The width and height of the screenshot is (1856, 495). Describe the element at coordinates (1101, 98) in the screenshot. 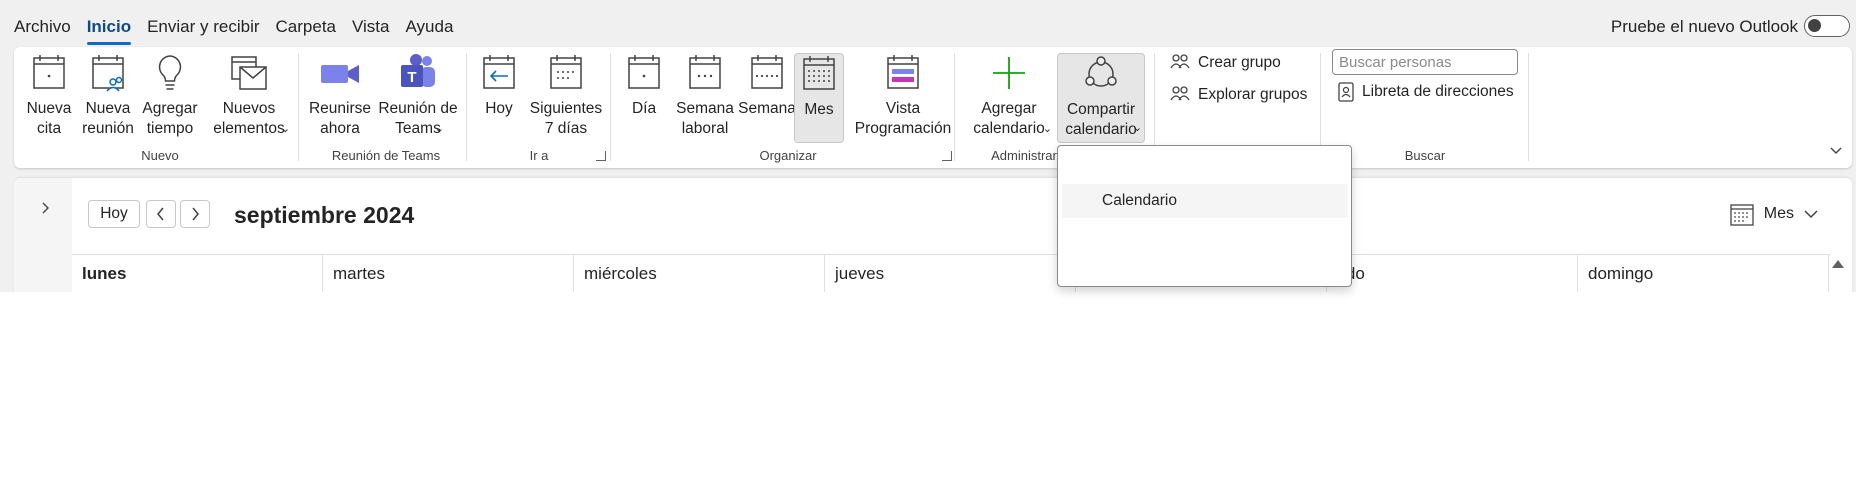

I see `share-calendar-button: Compartir calendario ⌄` at that location.